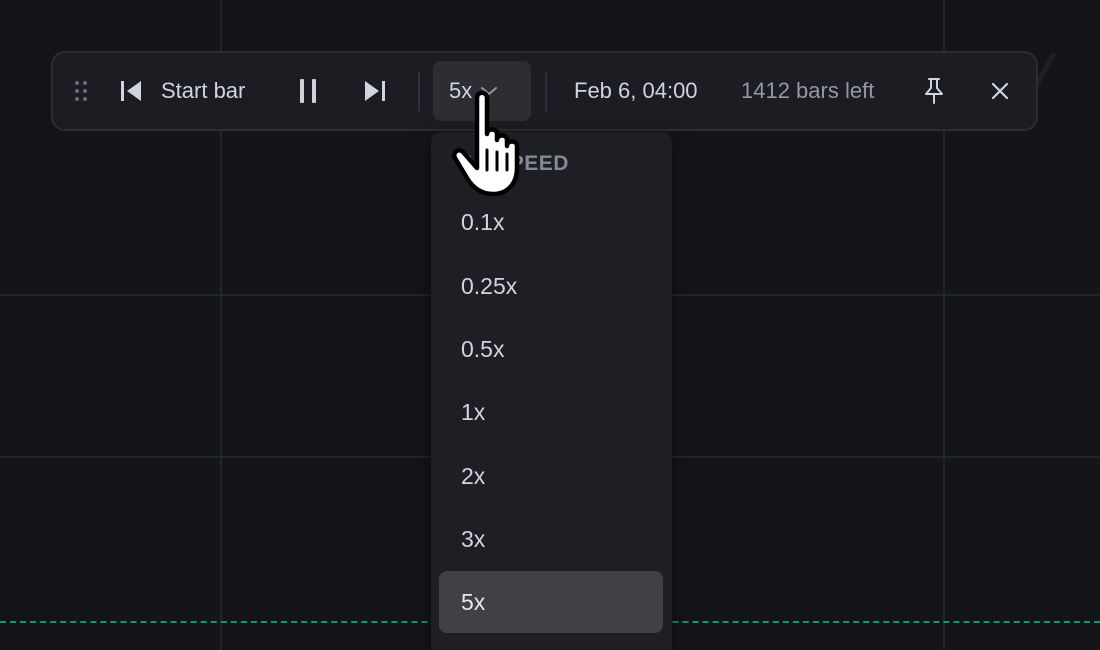 Image resolution: width=1100 pixels, height=650 pixels. I want to click on close-icon, so click(1000, 91).